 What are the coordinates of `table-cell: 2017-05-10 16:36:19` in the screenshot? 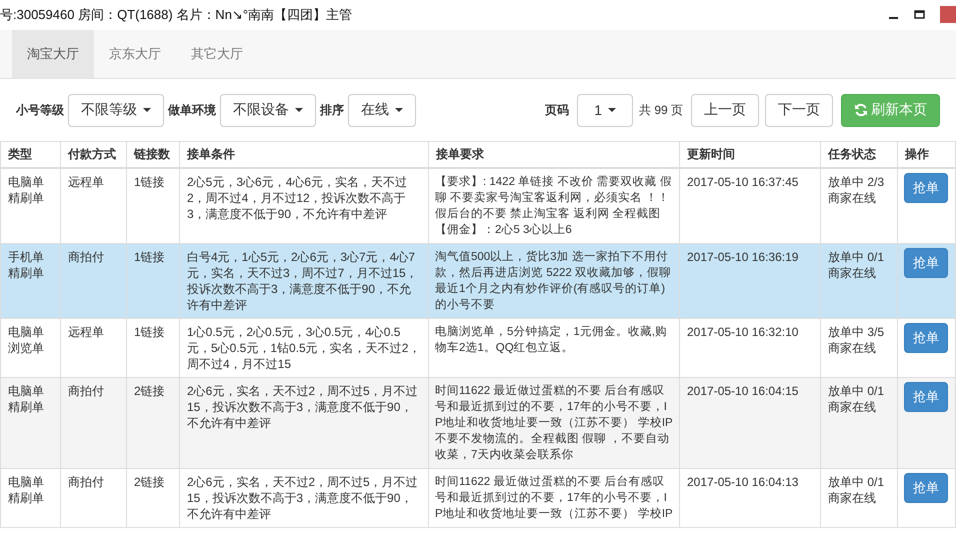 It's located at (750, 281).